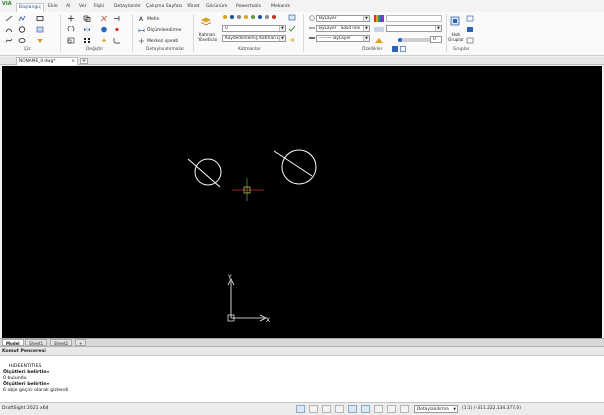 The width and height of the screenshot is (604, 415). What do you see at coordinates (303, 33) in the screenshot?
I see `panel-separator` at bounding box center [303, 33].